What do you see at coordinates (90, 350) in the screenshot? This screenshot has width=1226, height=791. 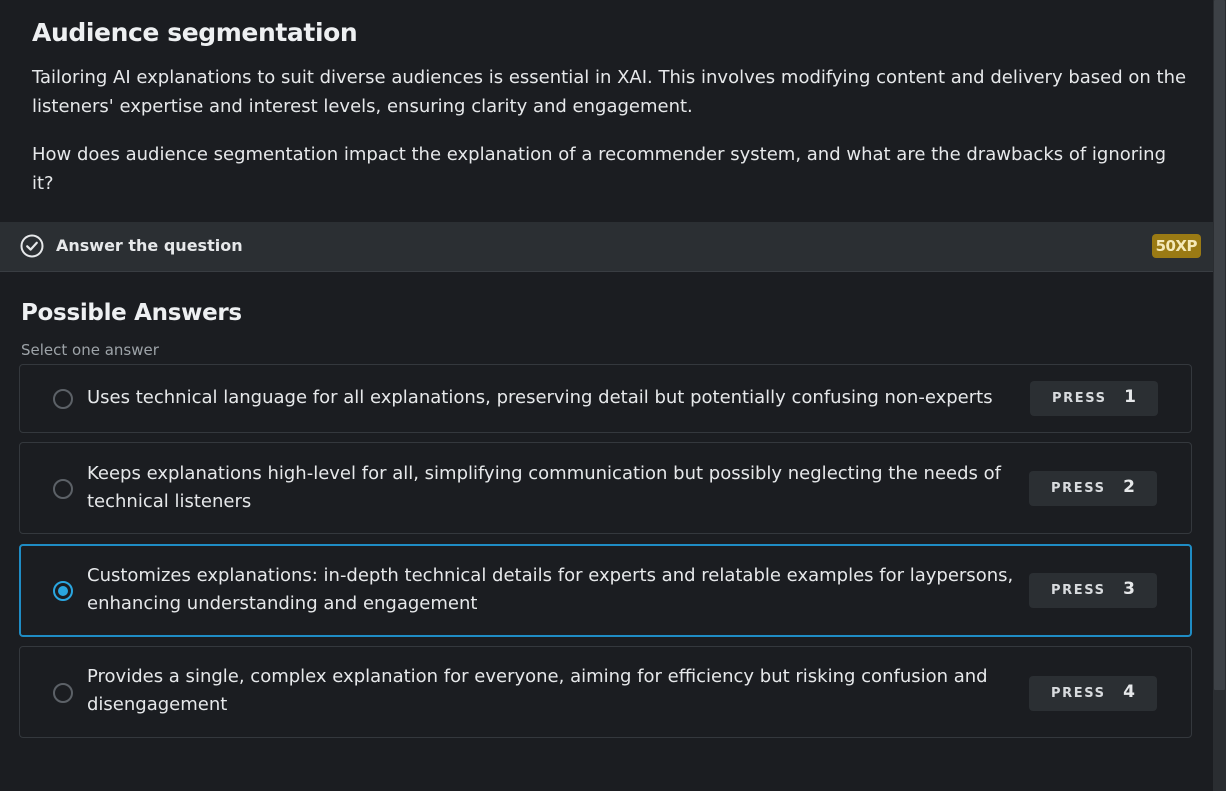 I see `select-instruction: Select one answer` at bounding box center [90, 350].